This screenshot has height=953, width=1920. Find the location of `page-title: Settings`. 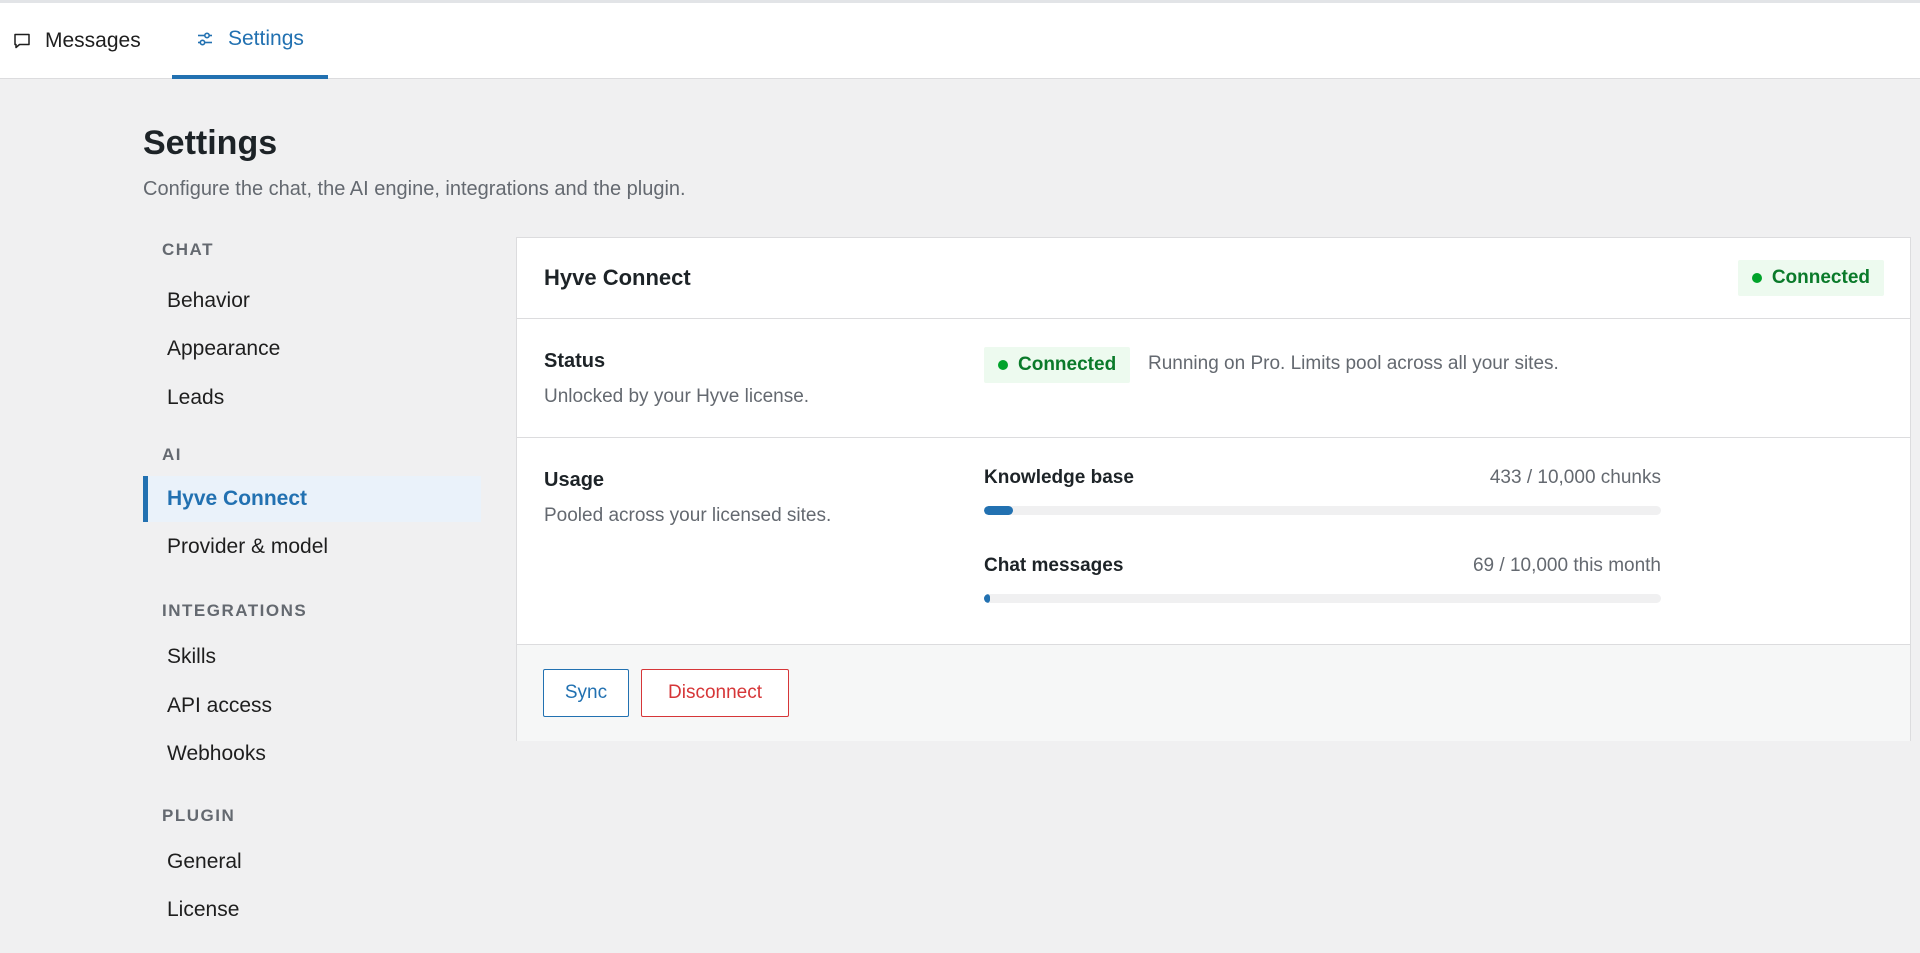

page-title: Settings is located at coordinates (210, 143).